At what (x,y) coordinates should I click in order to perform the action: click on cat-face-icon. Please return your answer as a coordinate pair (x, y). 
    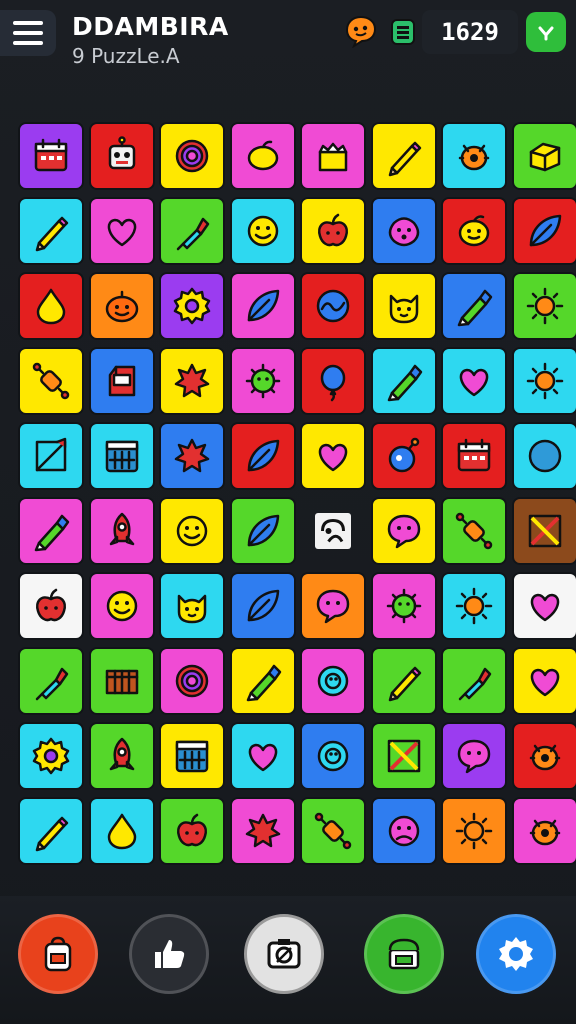
    Looking at the image, I should click on (192, 609).